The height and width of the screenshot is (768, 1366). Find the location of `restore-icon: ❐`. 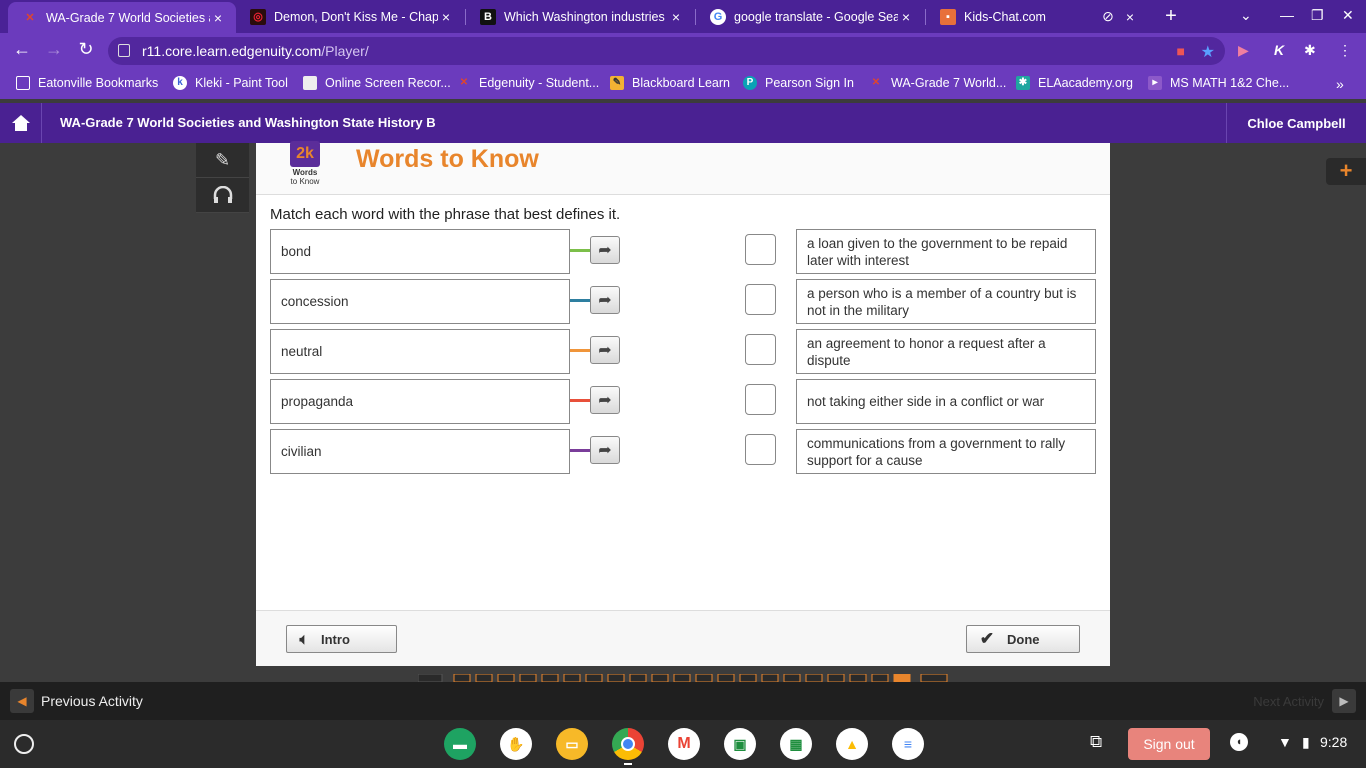

restore-icon: ❐ is located at coordinates (1317, 15).